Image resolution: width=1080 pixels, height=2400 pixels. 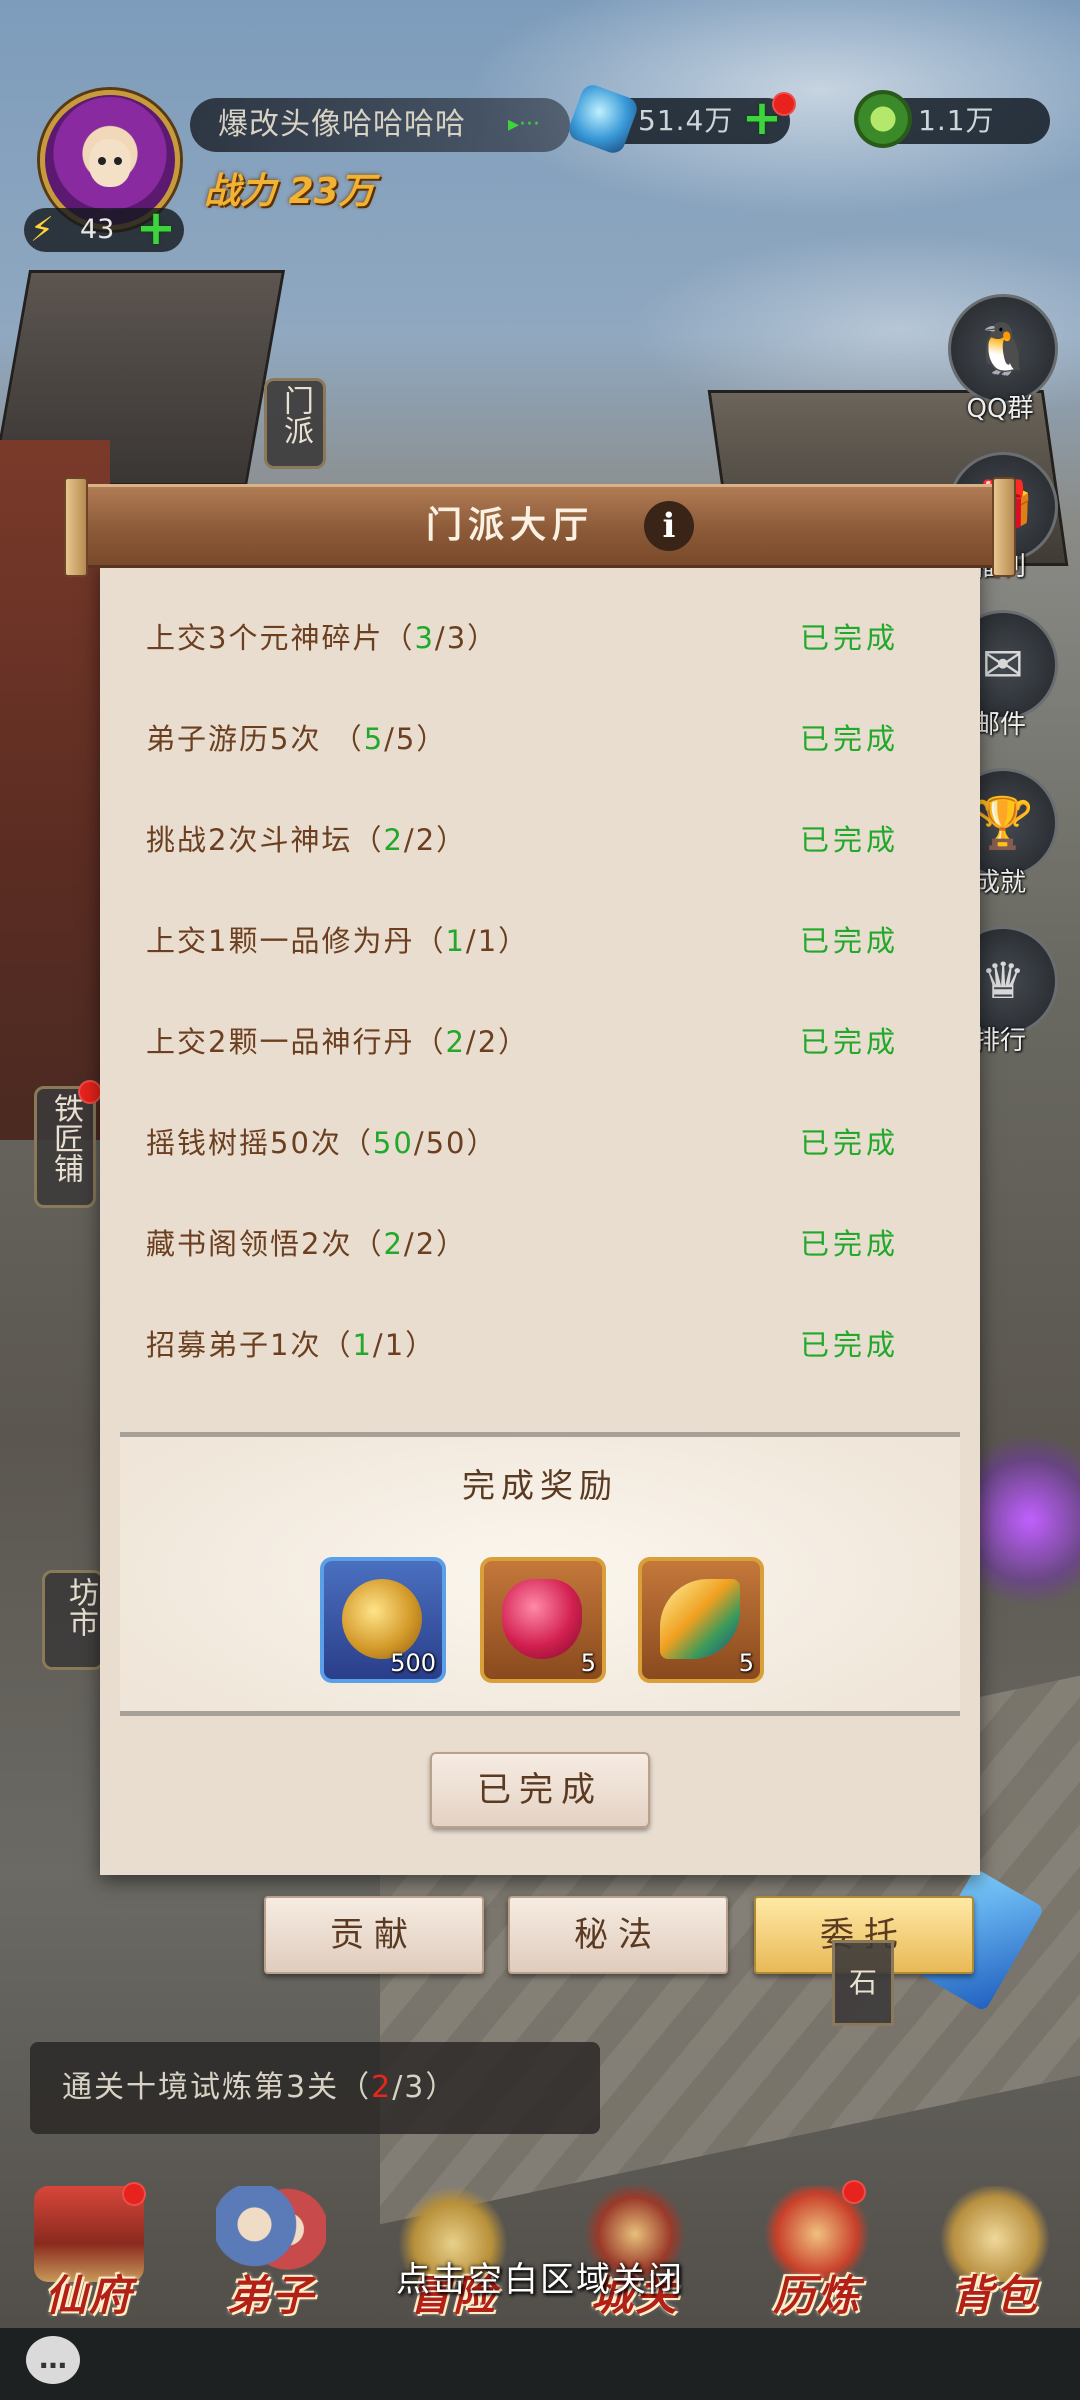 What do you see at coordinates (509, 525) in the screenshot?
I see `dialog-title: 门派大厅` at bounding box center [509, 525].